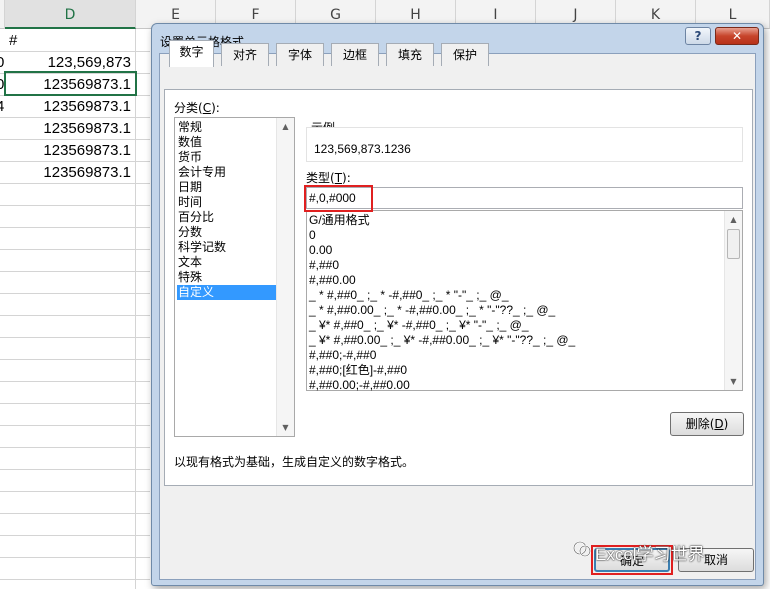 Image resolution: width=770 pixels, height=589 pixels. I want to click on active-cell-border, so click(70, 83).